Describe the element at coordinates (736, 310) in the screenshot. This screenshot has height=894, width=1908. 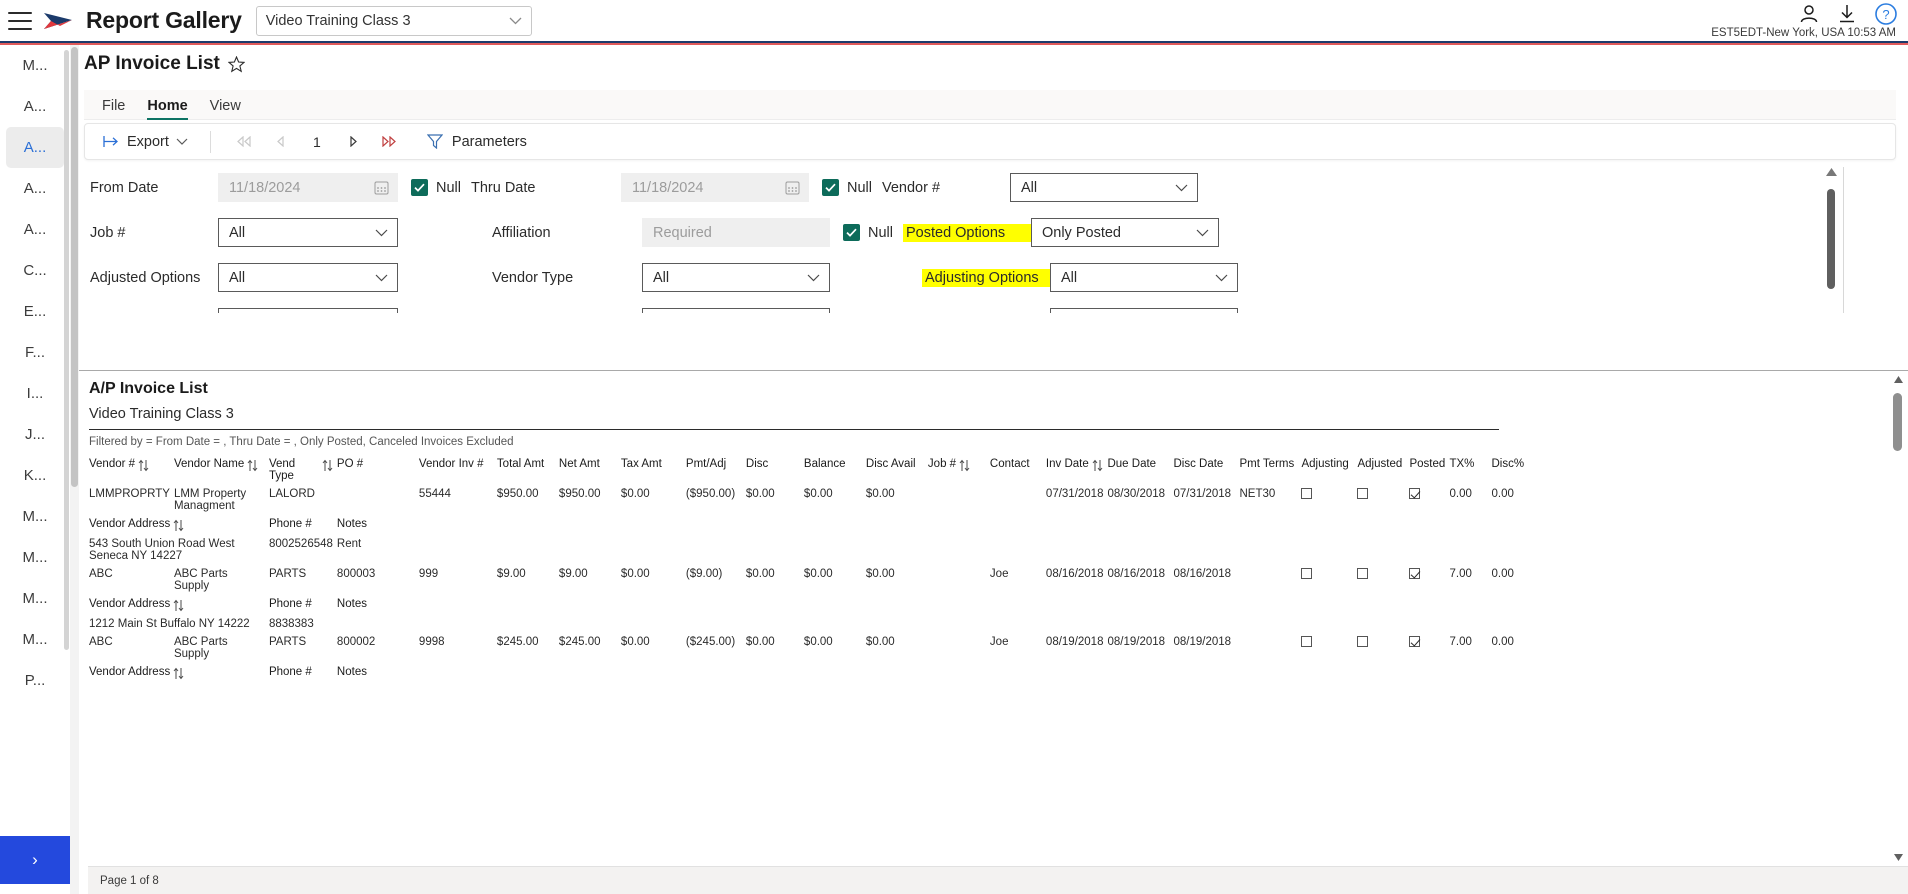
I see `parameter-input-summary-only: No` at that location.